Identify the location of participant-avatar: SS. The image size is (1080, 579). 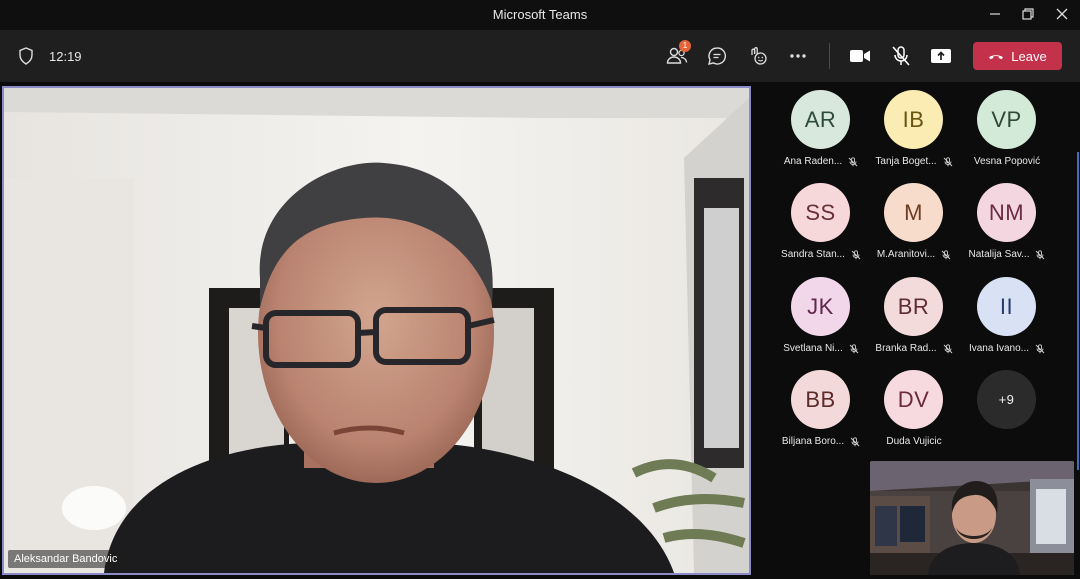
(820, 212).